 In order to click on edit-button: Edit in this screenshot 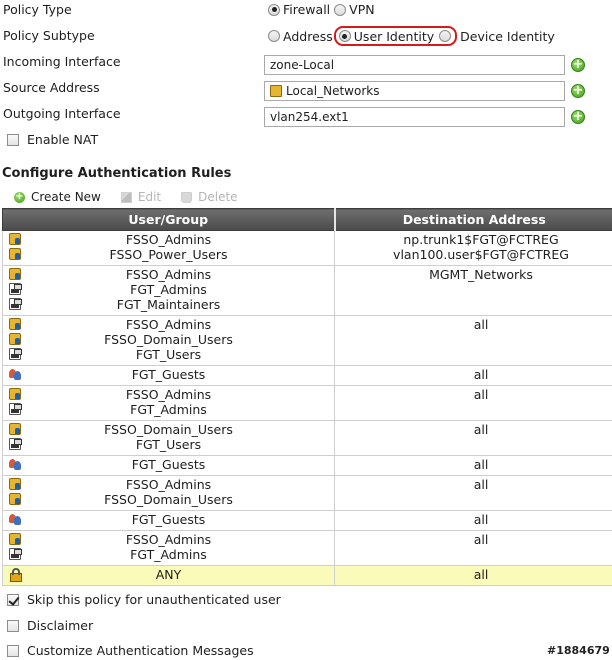, I will do `click(140, 197)`.